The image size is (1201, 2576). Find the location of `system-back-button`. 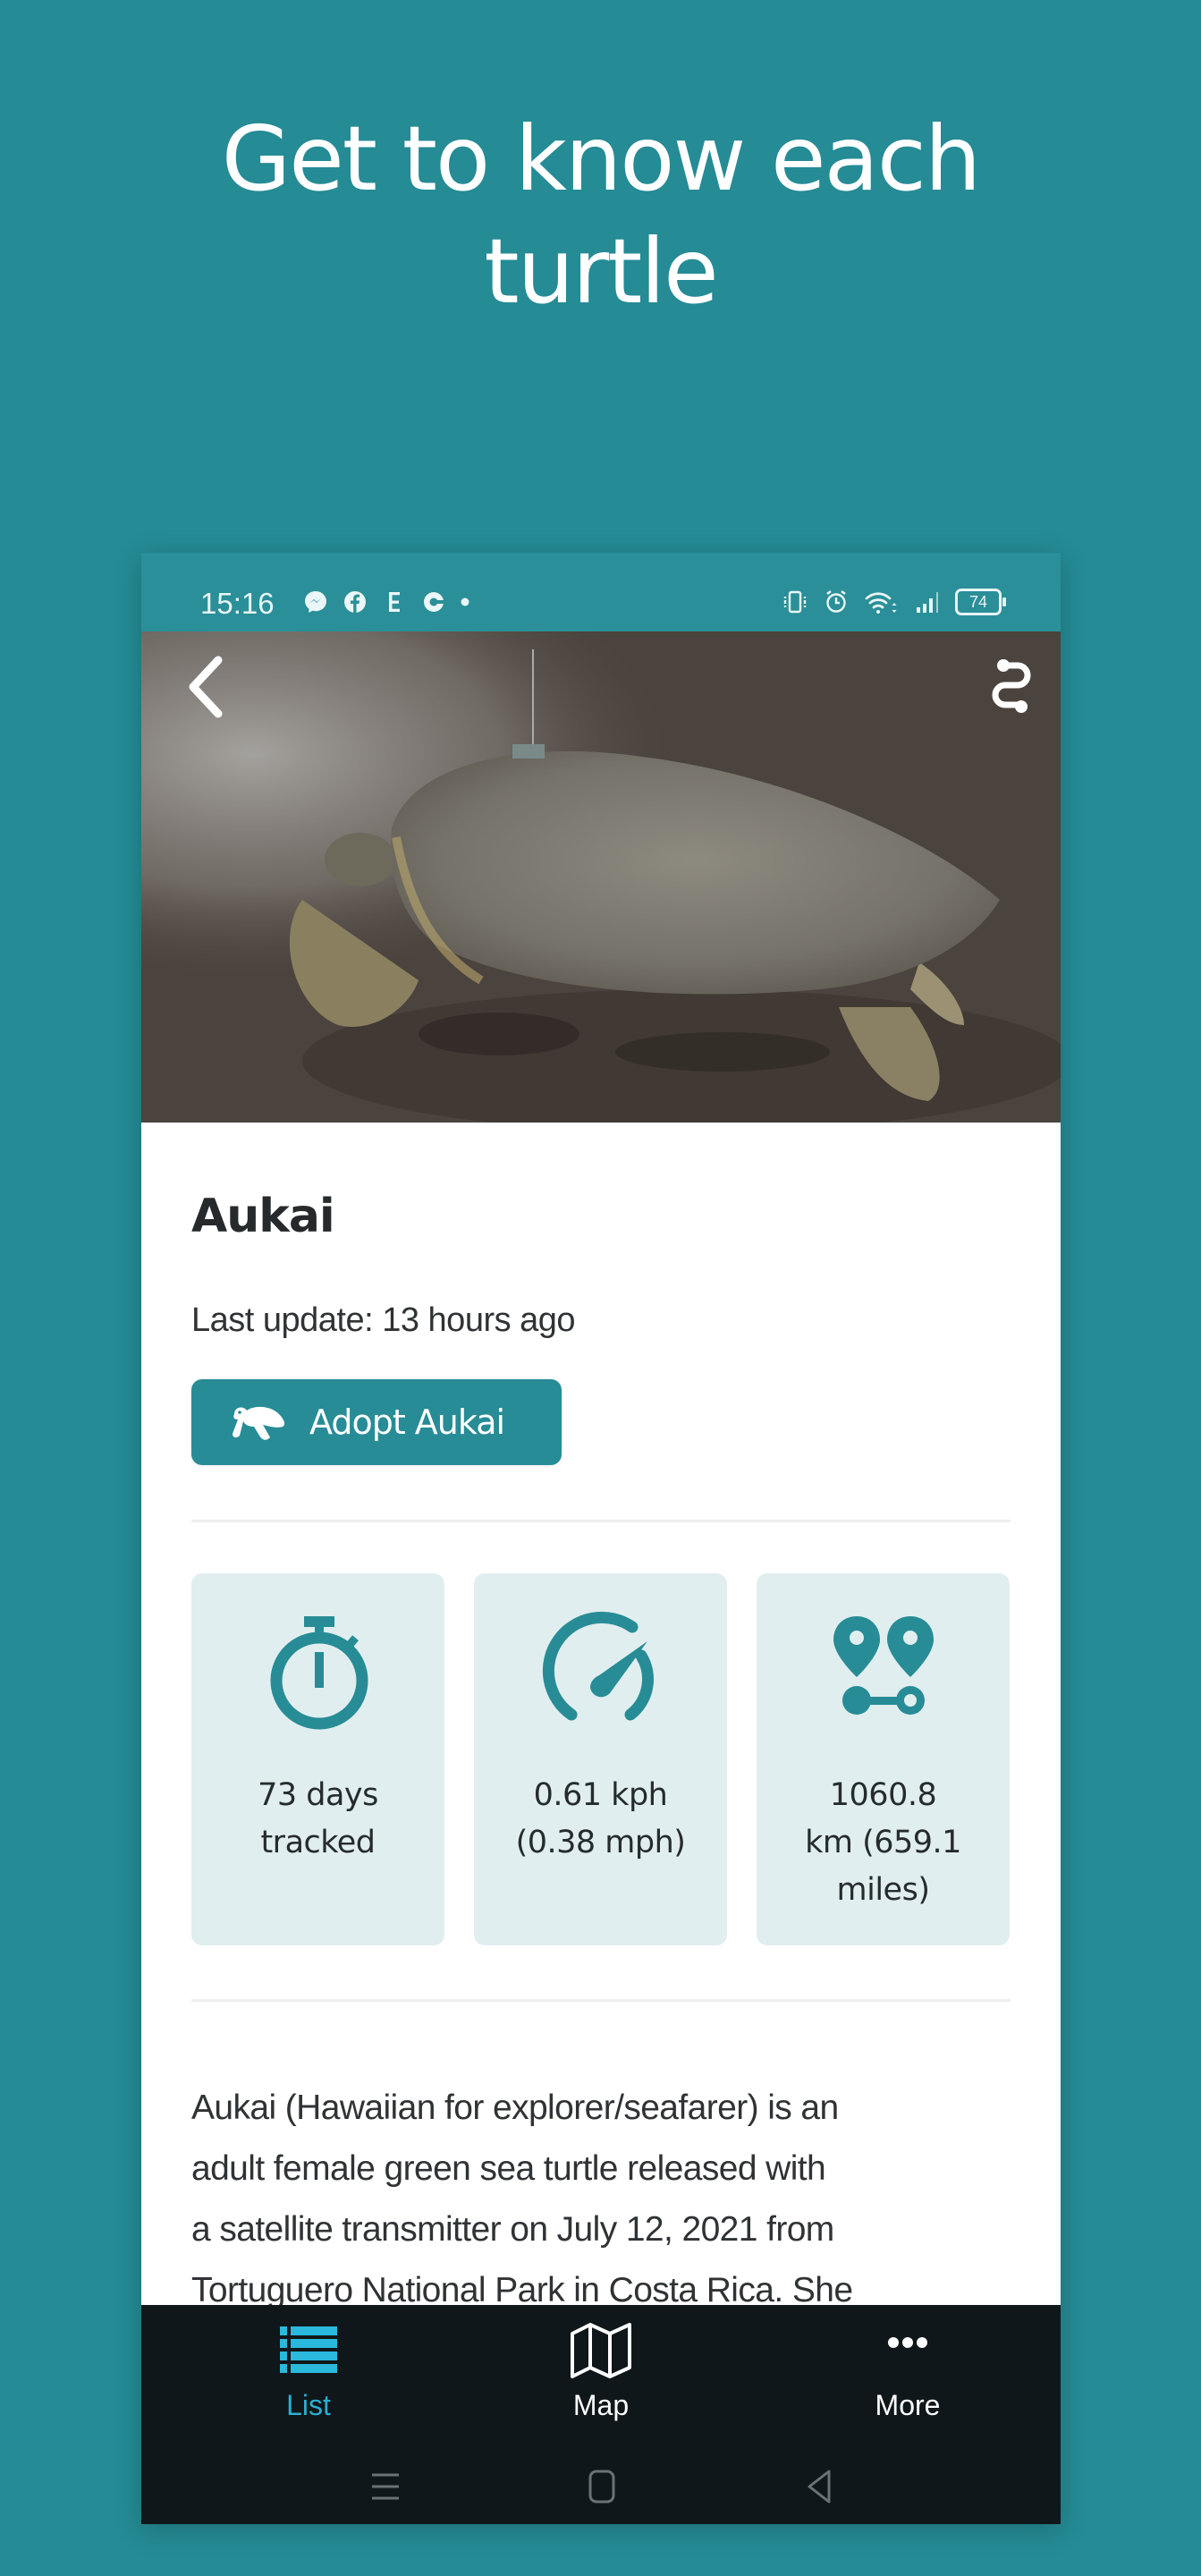

system-back-button is located at coordinates (821, 2486).